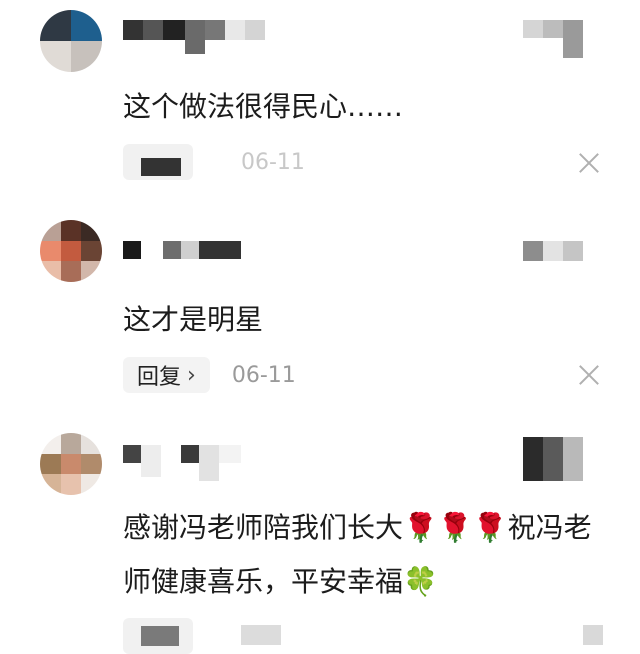 Image resolution: width=640 pixels, height=654 pixels. I want to click on comment-text: 感谢冯老师陪我们长大🌹🌹🌹祝冯老师健康喜乐，平安幸福🍀, so click(357, 554).